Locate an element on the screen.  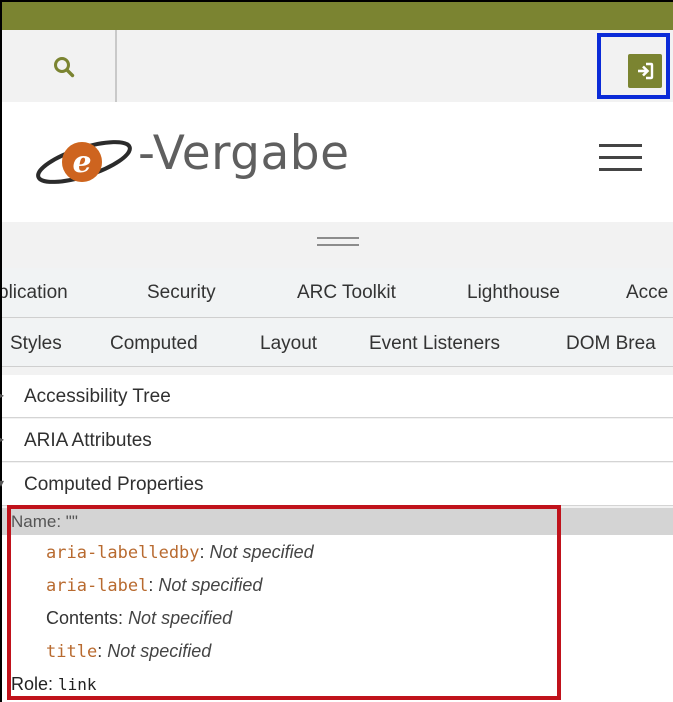
svg-text: e is located at coordinates (81, 162).